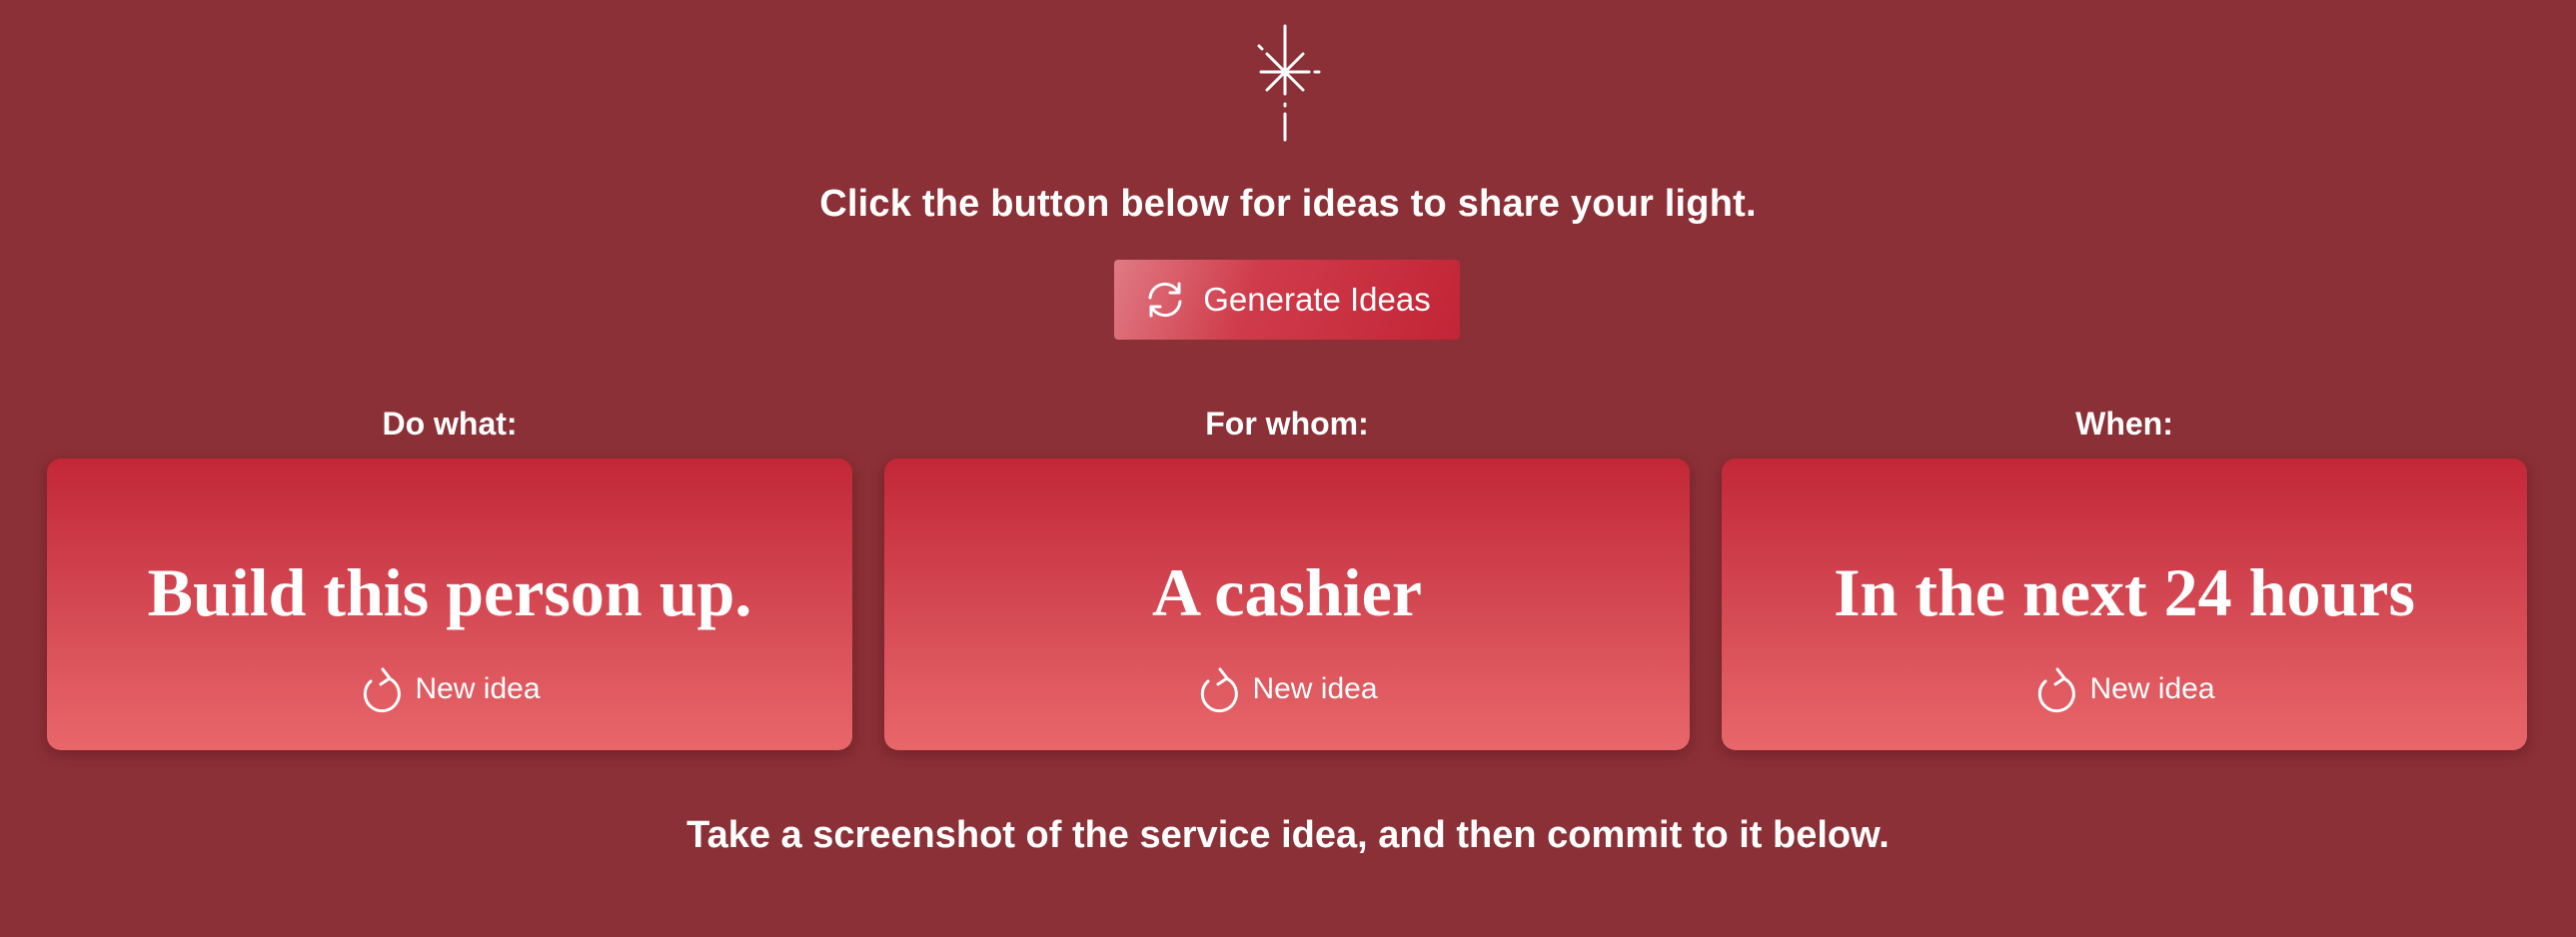 This screenshot has height=937, width=2576. What do you see at coordinates (1315, 688) in the screenshot?
I see `for-whom-new-idea-label: New idea` at bounding box center [1315, 688].